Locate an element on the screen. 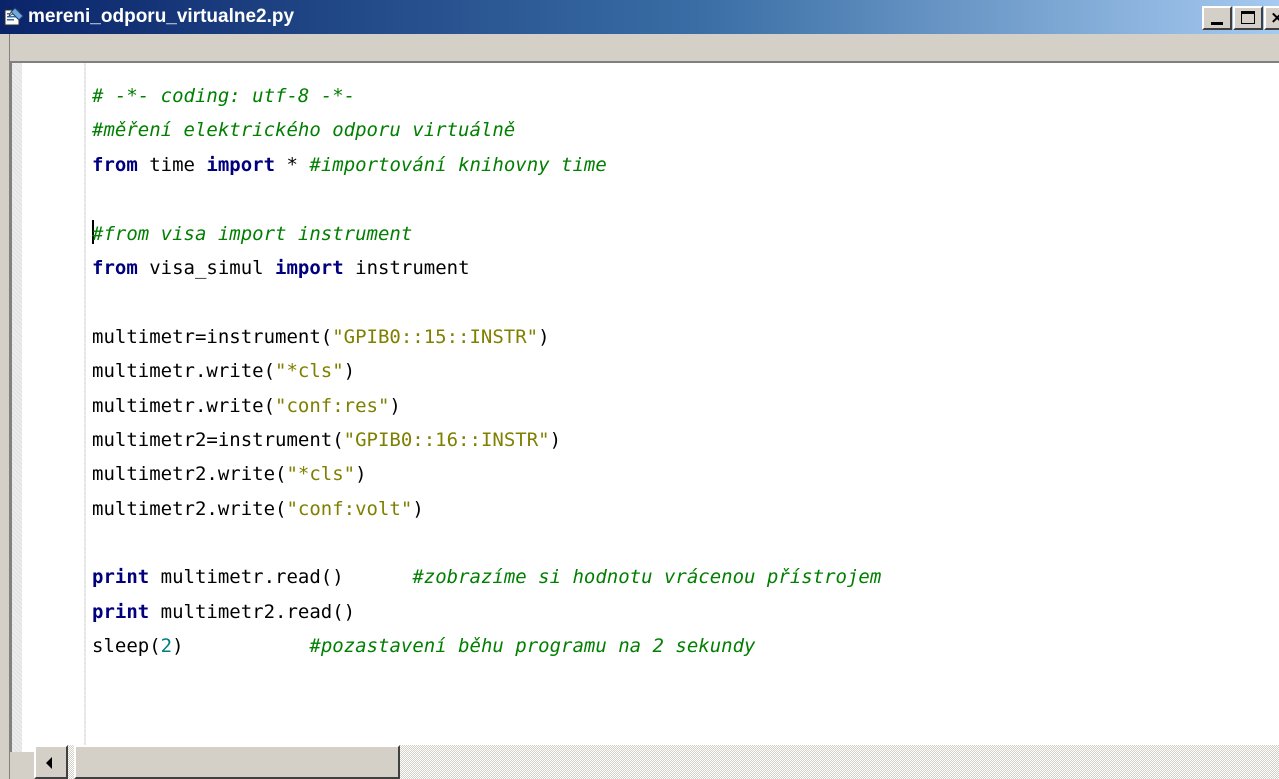 Image resolution: width=1279 pixels, height=779 pixels. scroll-left-button is located at coordinates (51, 762).